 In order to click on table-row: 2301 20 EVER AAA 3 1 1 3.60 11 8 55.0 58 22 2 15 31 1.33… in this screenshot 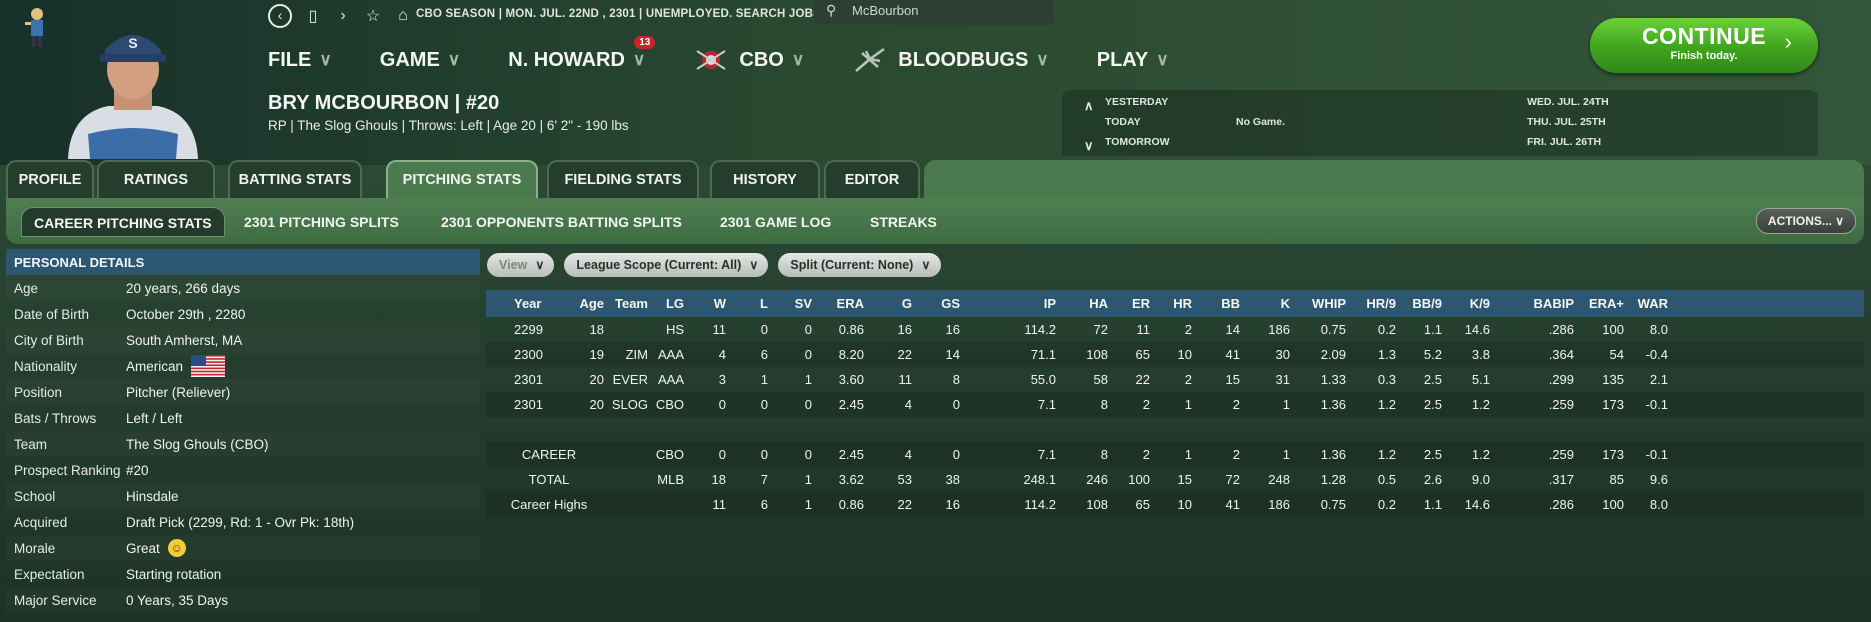, I will do `click(1175, 379)`.